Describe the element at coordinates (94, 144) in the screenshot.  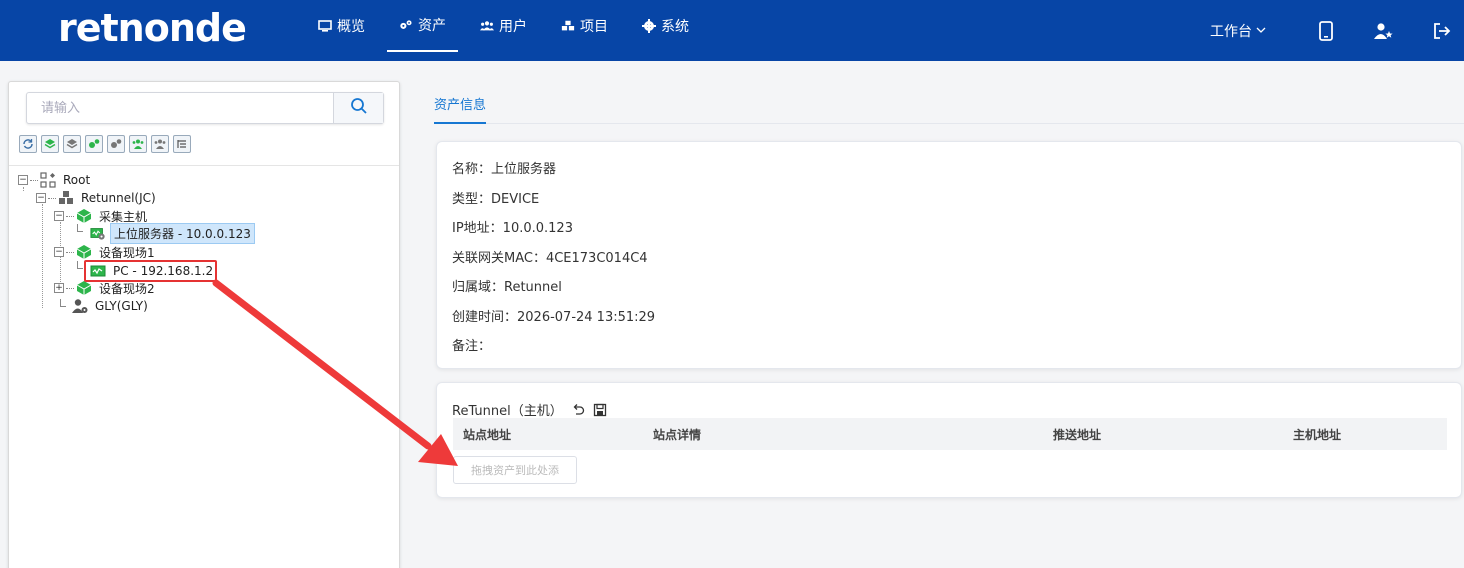
I see `gears-green-icon` at that location.